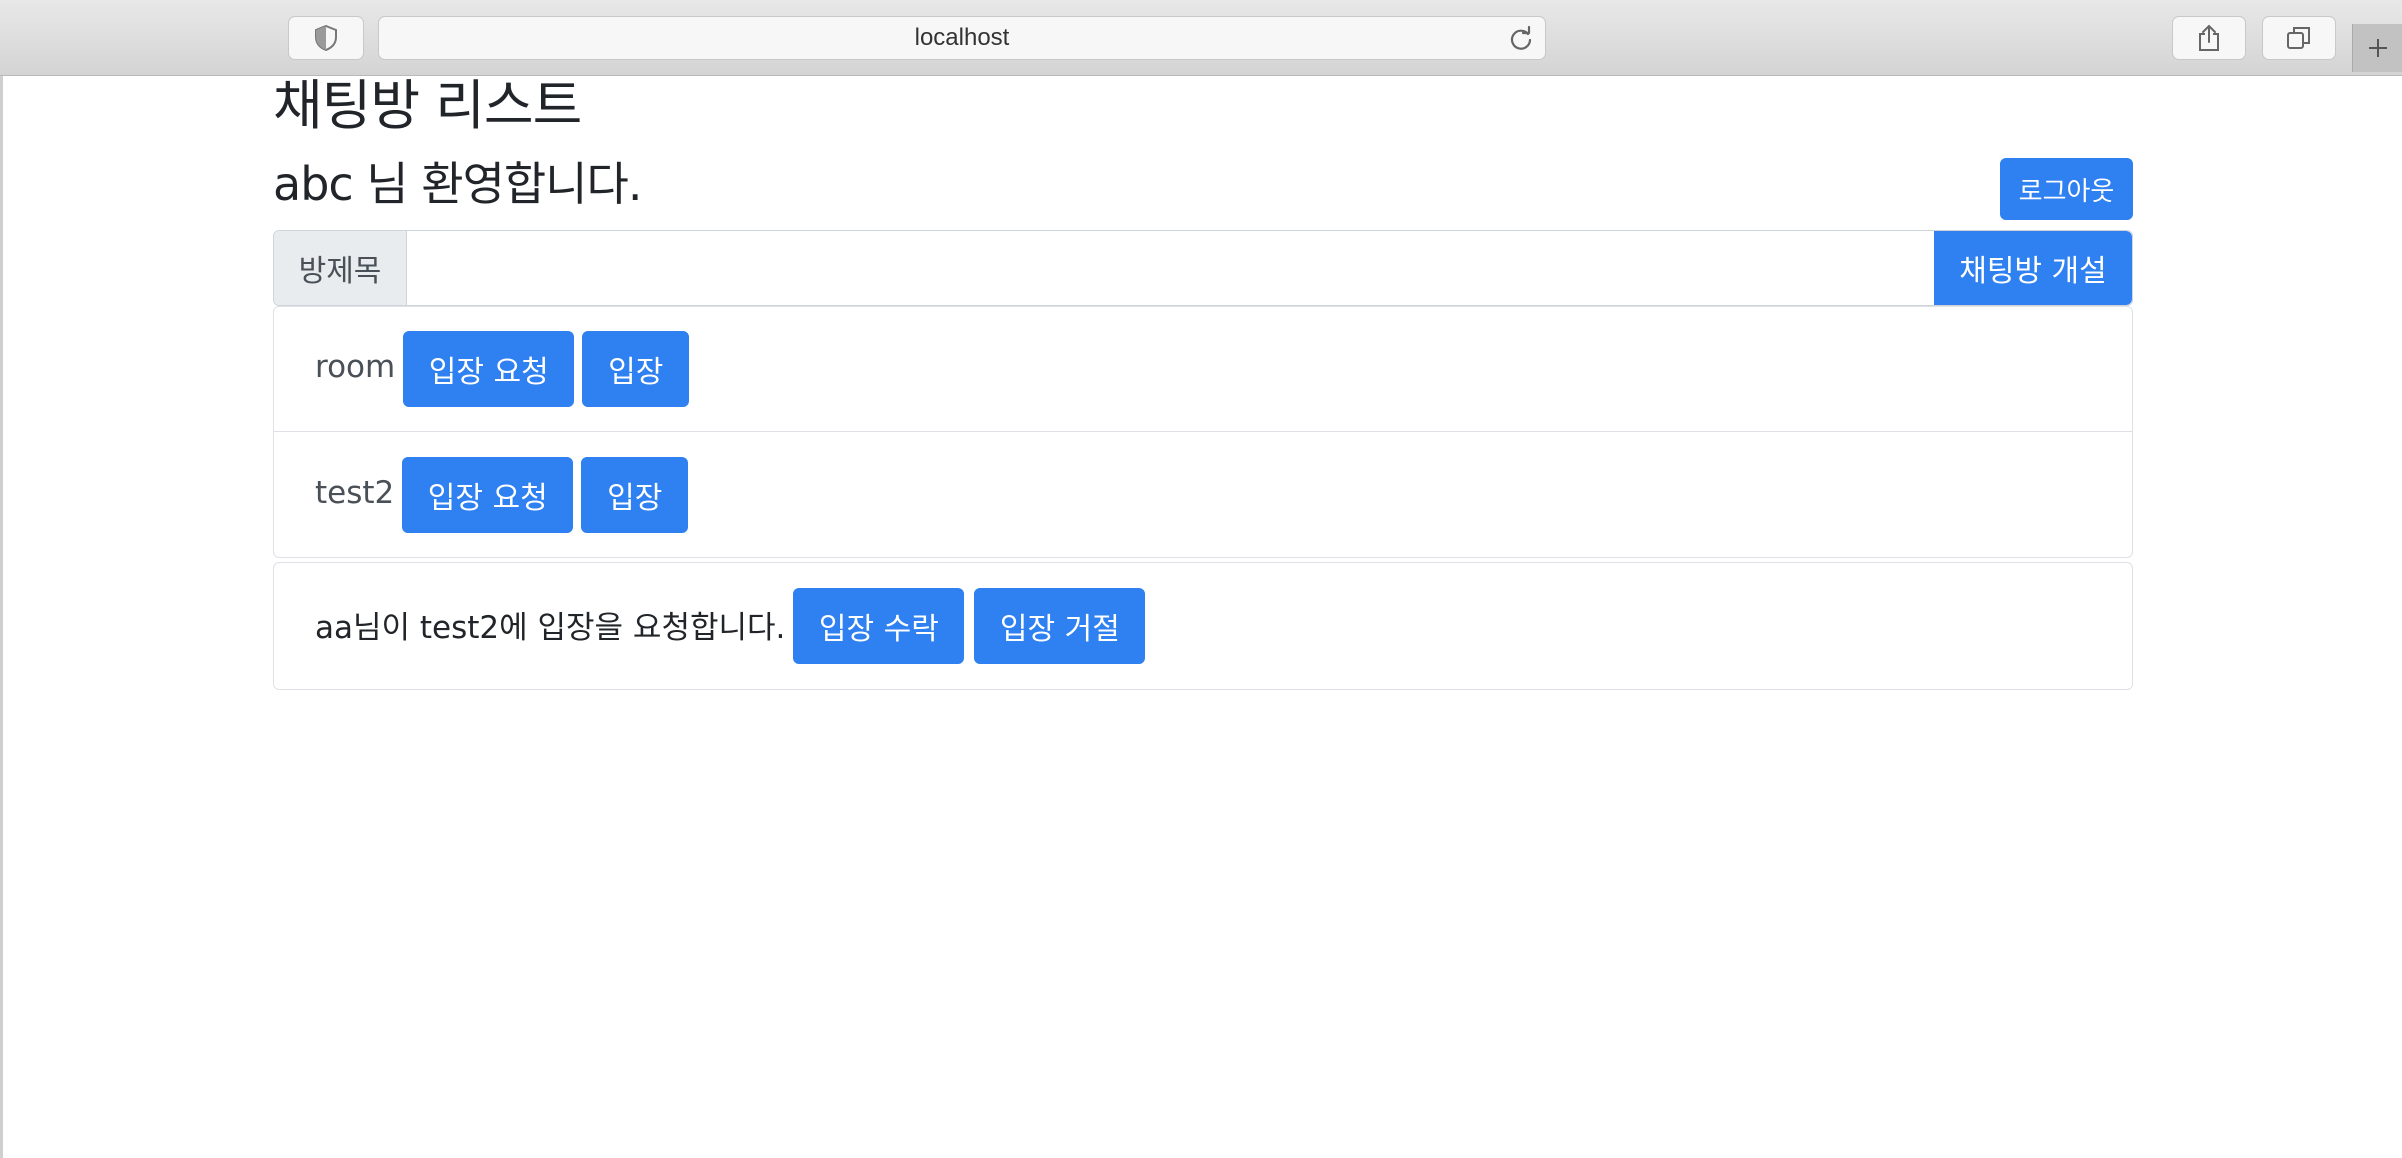 This screenshot has height=1158, width=2402. I want to click on plus-icon, so click(2377, 48).